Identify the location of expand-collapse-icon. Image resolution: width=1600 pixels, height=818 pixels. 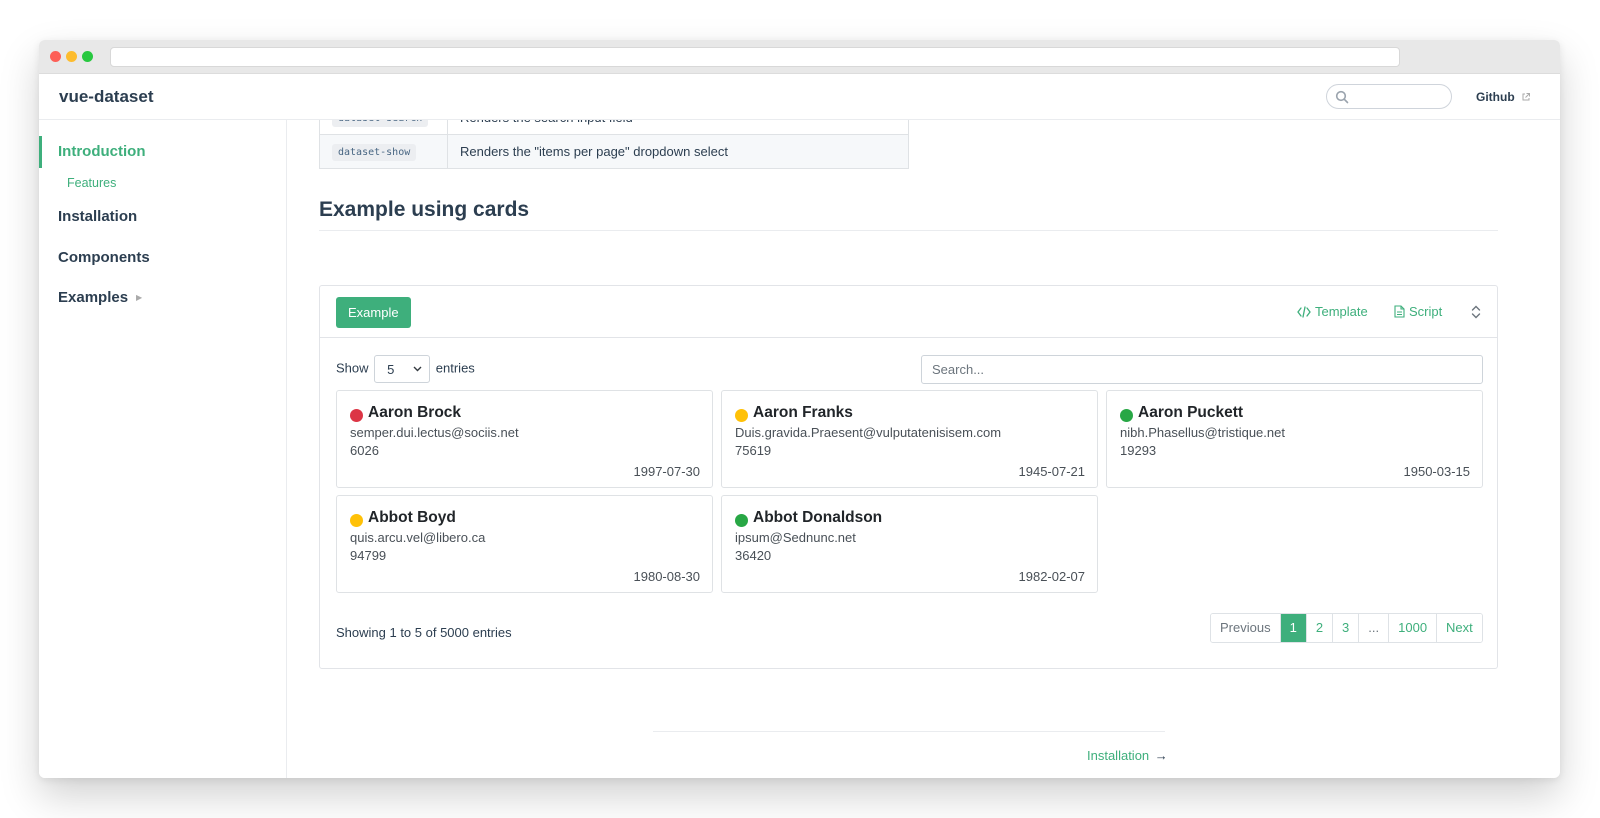
(1476, 312).